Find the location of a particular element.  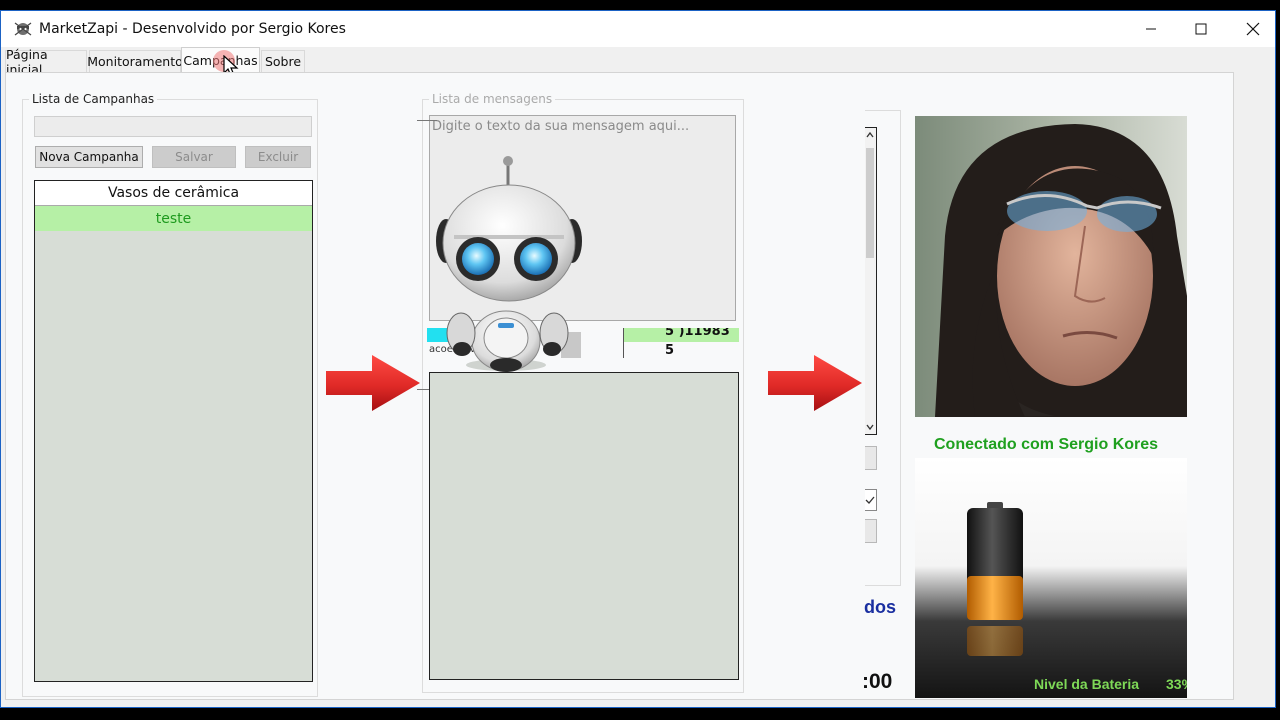

check-icon is located at coordinates (870, 500).